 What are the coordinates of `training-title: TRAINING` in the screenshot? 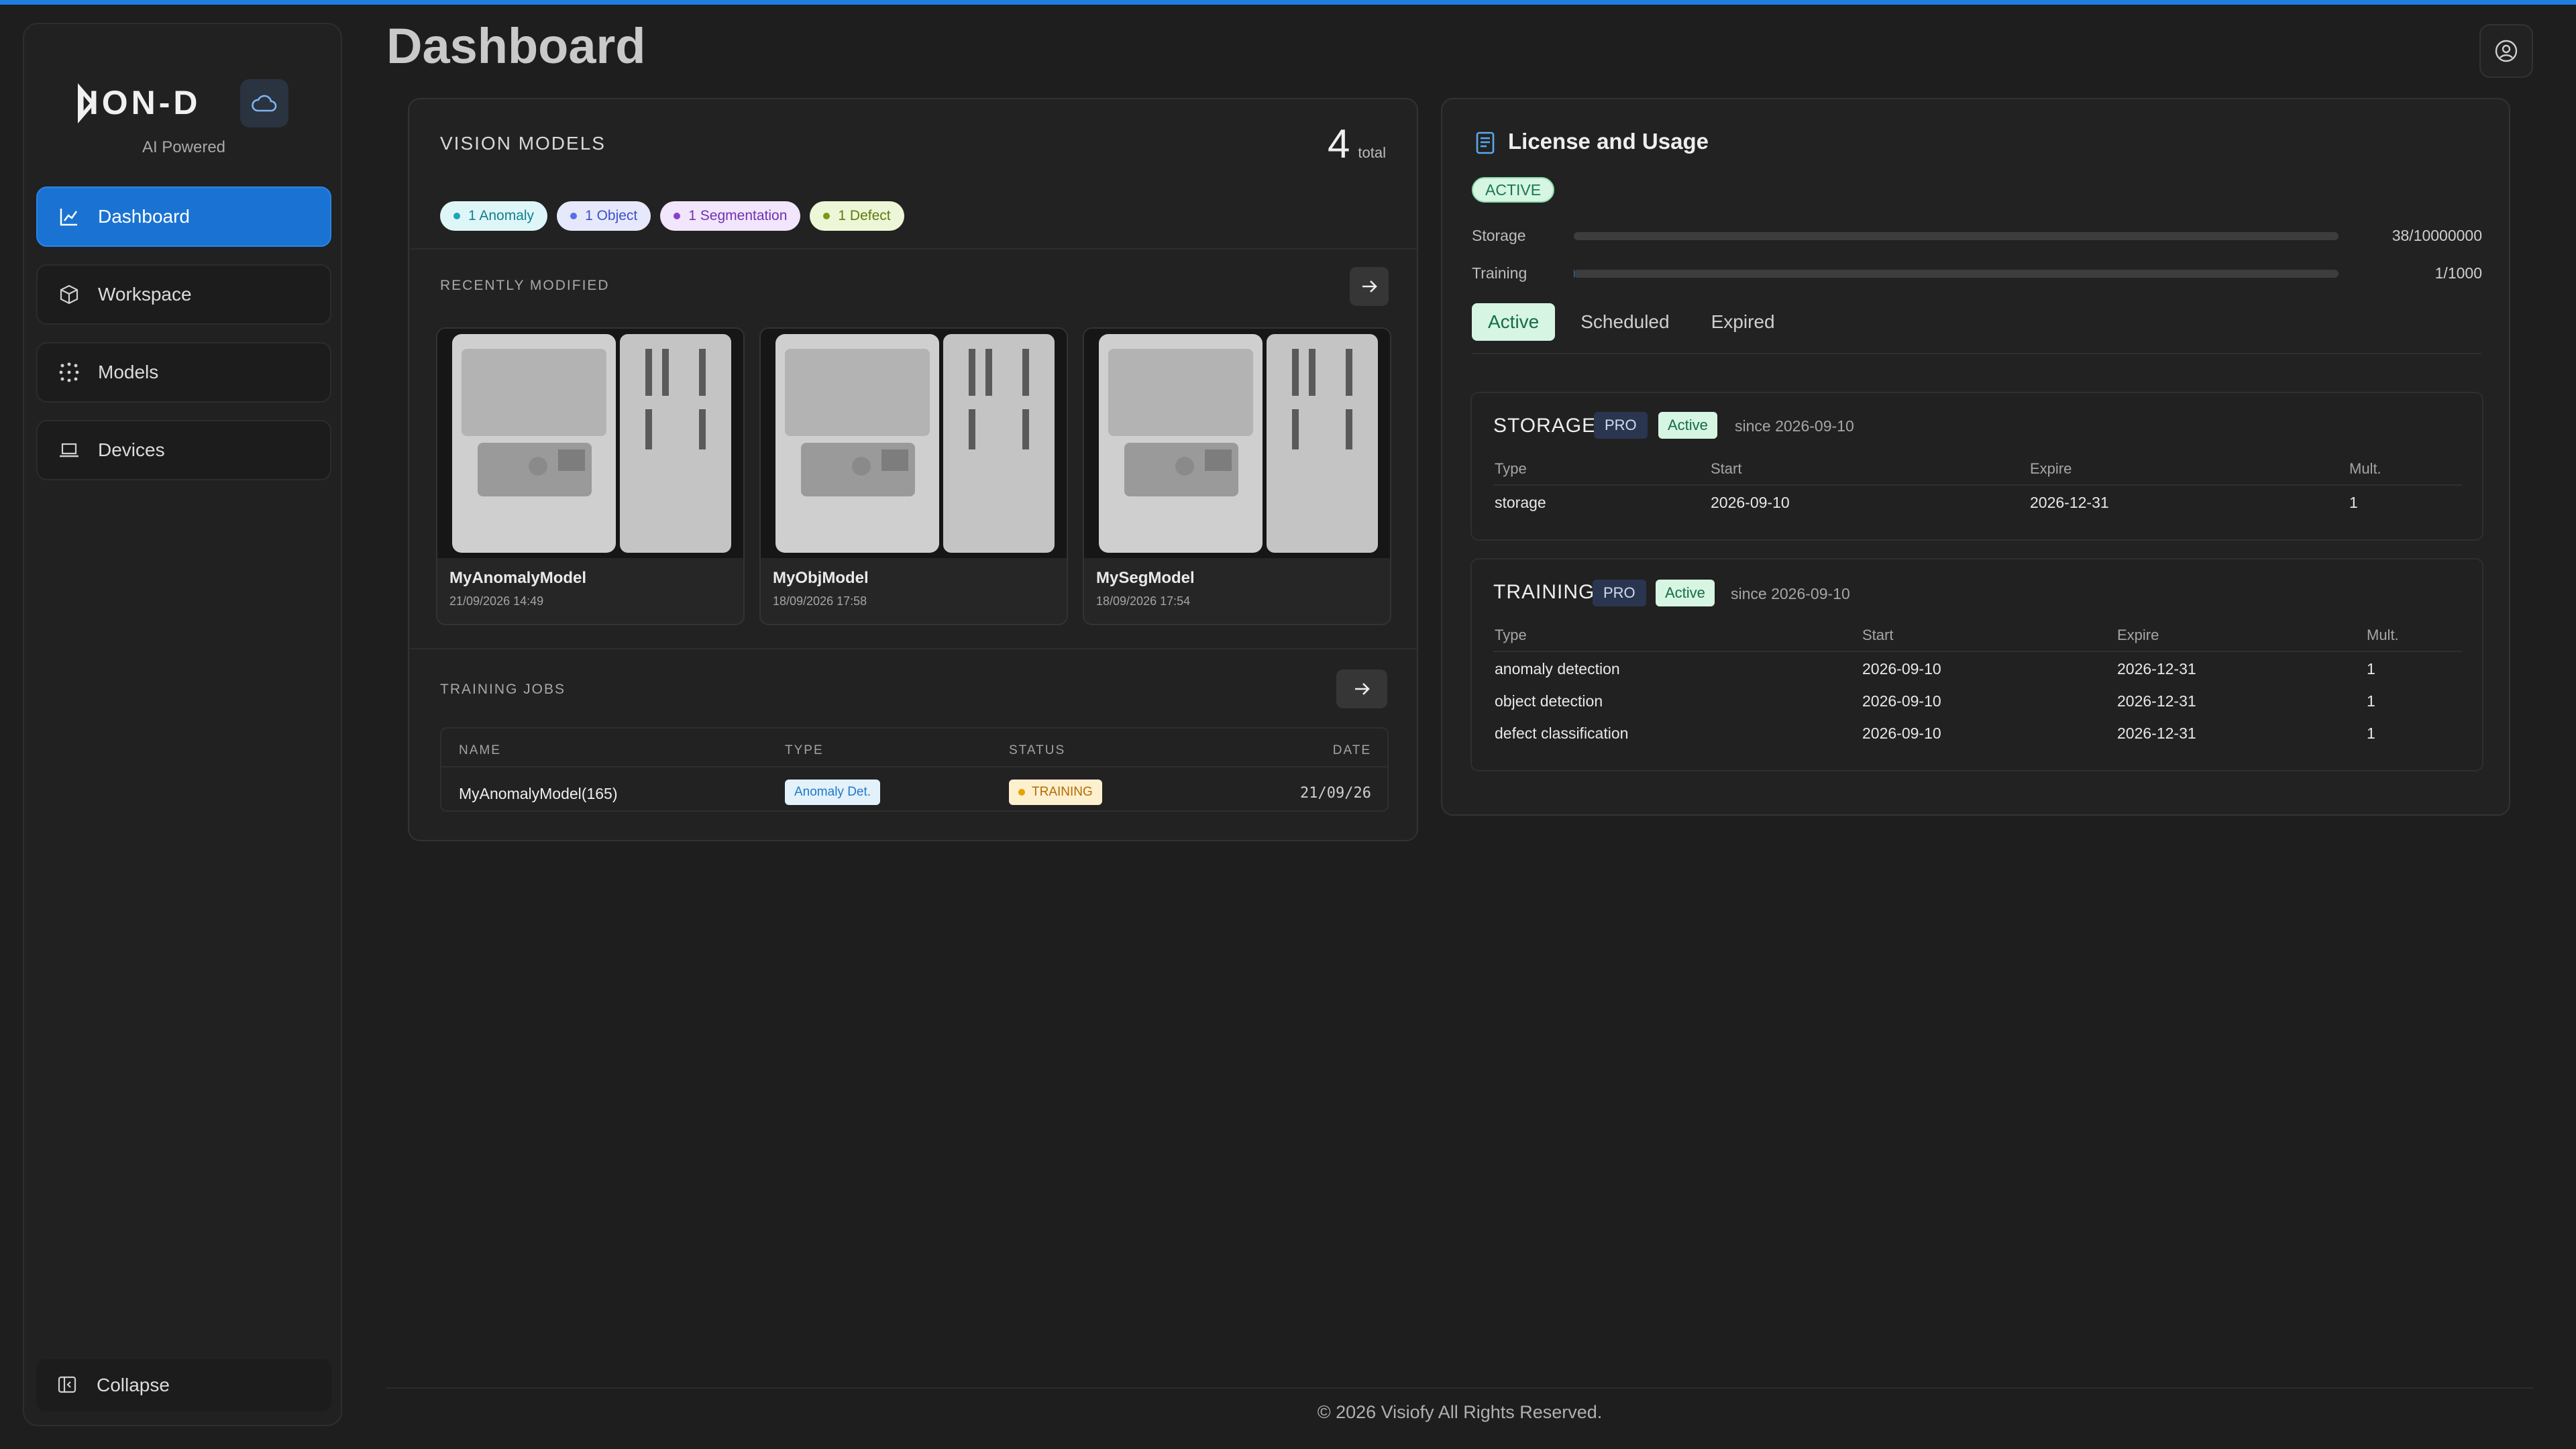 It's located at (1544, 592).